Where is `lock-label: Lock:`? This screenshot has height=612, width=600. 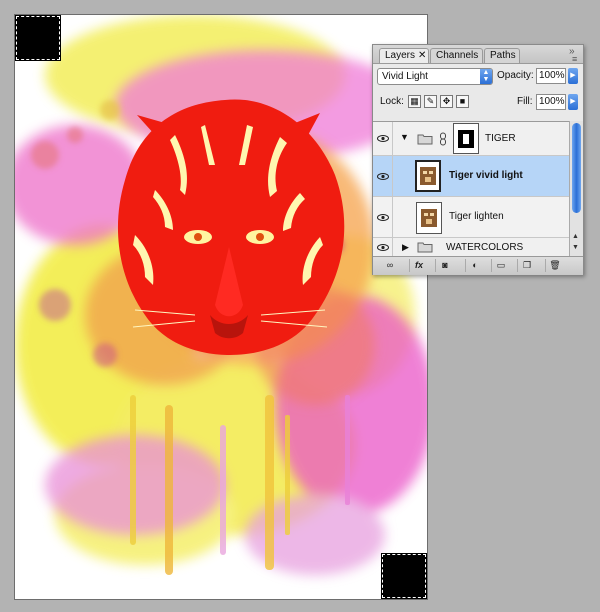
lock-label: Lock: is located at coordinates (392, 101).